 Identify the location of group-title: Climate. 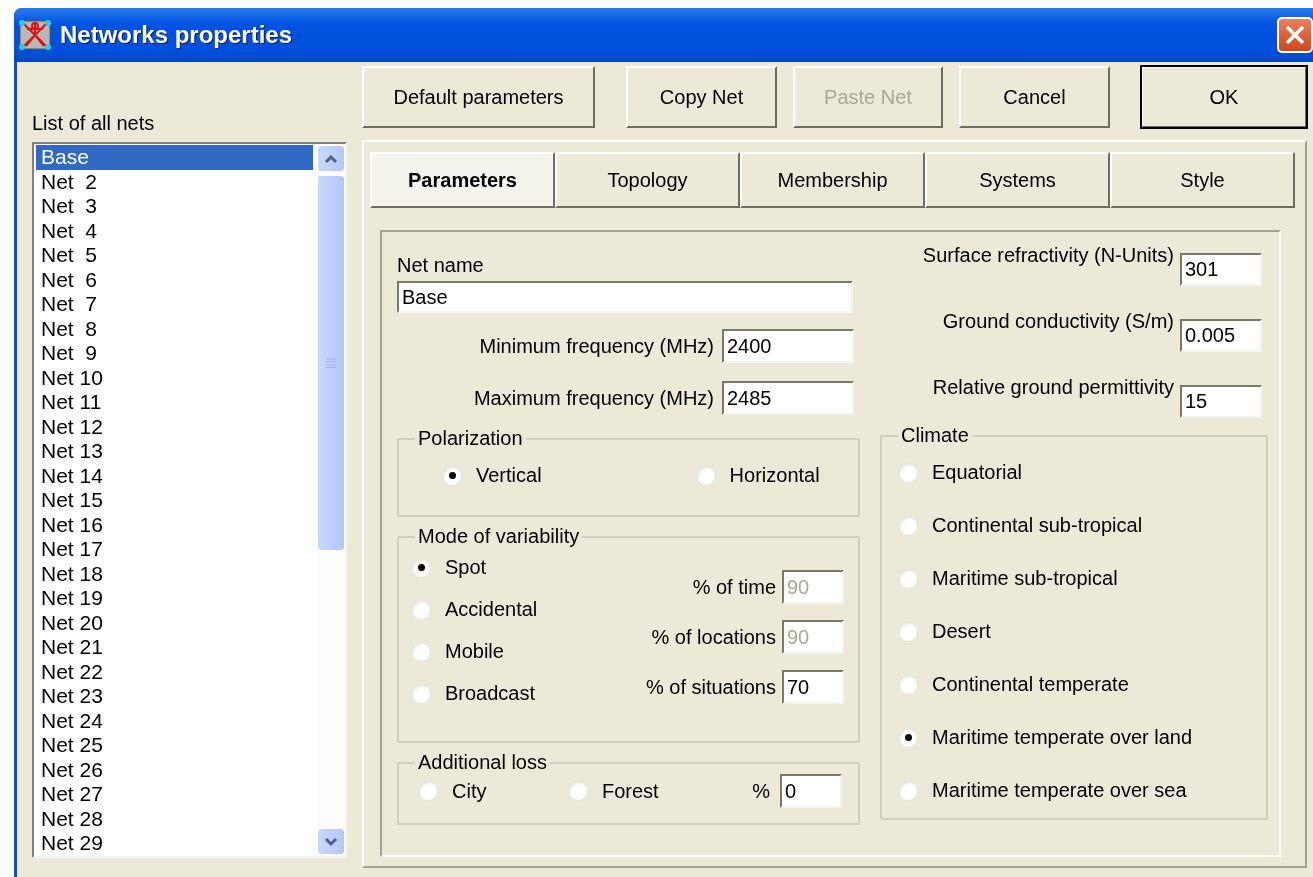
(935, 435).